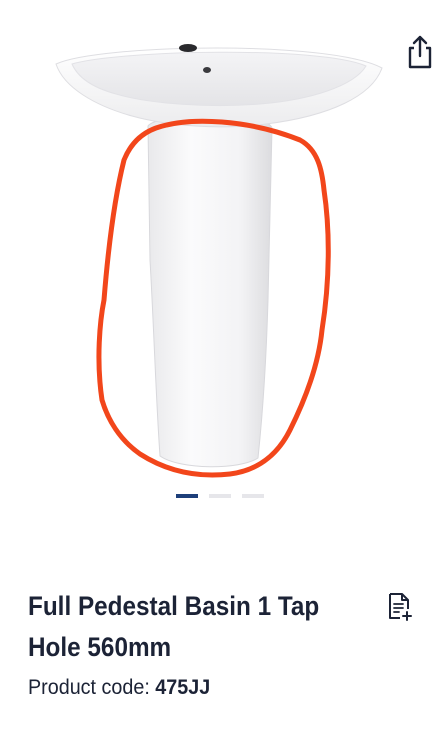 This screenshot has height=756, width=440. I want to click on product-code-label: Product code:, so click(89, 687).